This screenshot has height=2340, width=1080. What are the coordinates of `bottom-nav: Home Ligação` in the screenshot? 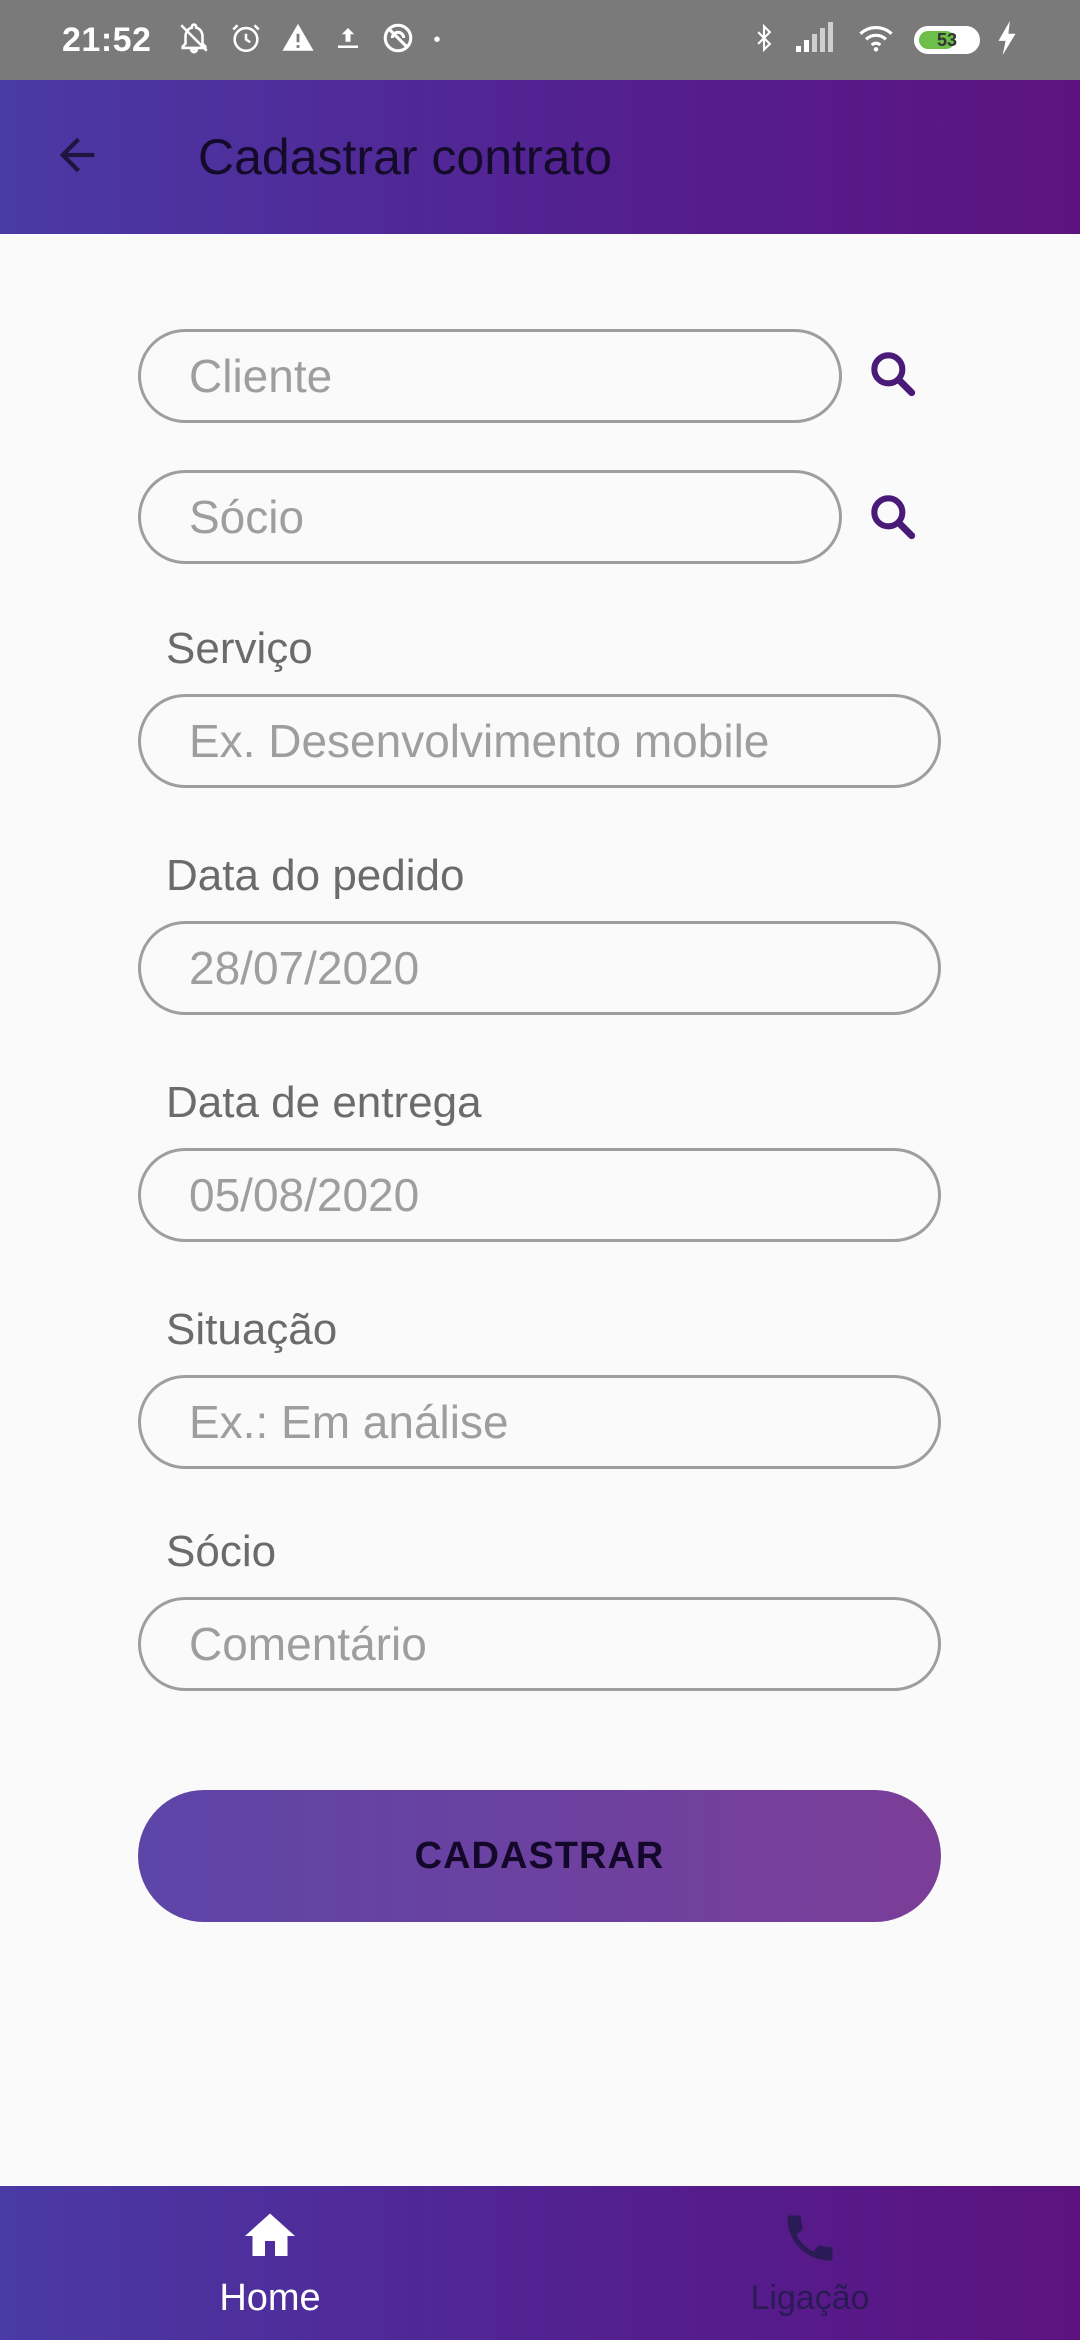 It's located at (540, 2263).